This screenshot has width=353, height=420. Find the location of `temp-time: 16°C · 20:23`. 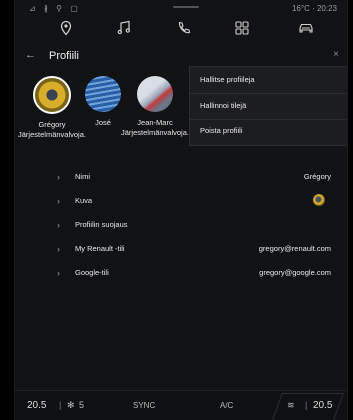

temp-time: 16°C · 20:23 is located at coordinates (314, 8).